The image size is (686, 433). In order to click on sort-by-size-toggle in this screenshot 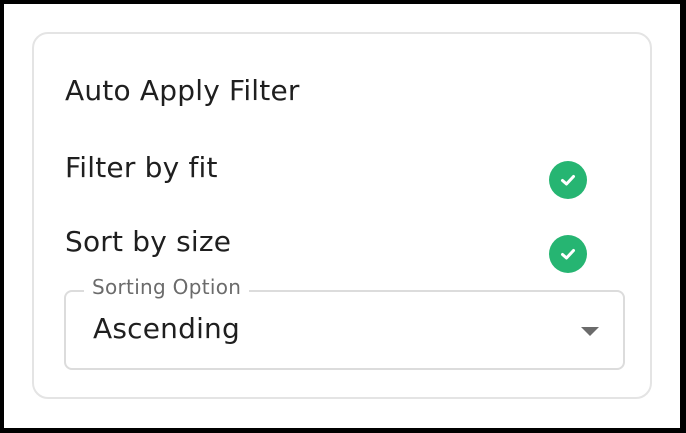, I will do `click(568, 254)`.